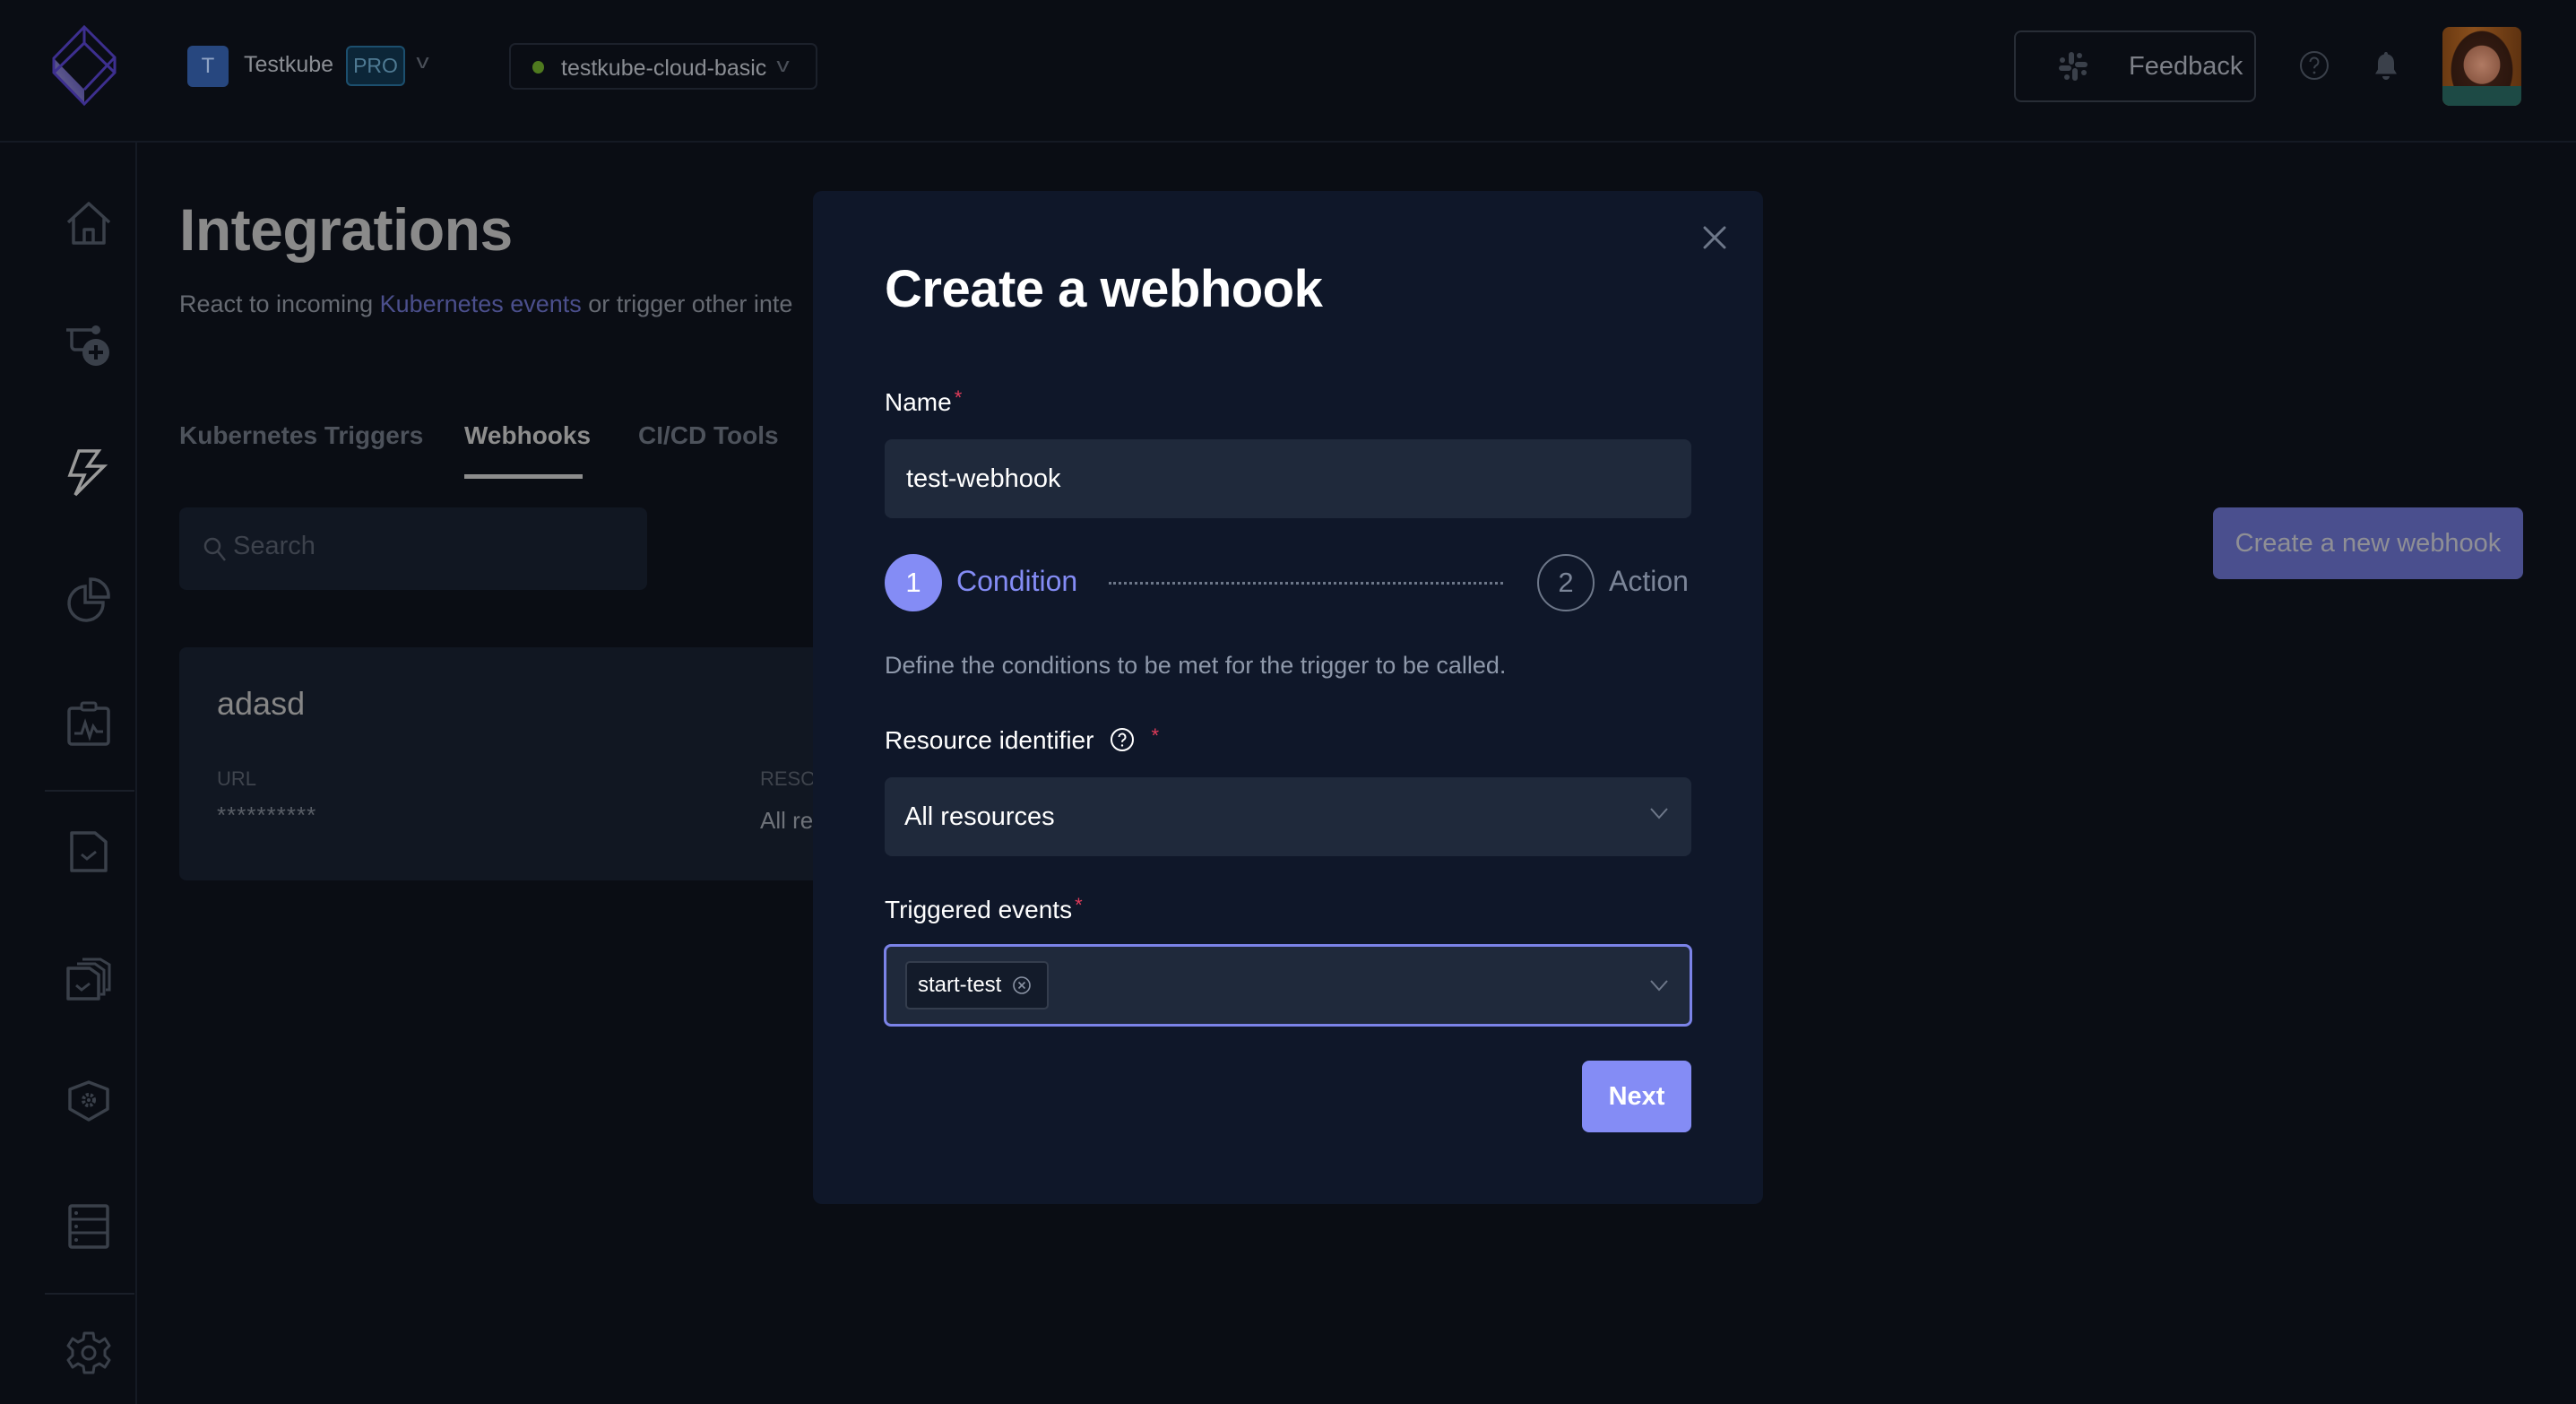 The width and height of the screenshot is (2576, 1404). I want to click on webhook-card: adasd URL ********** RESO All res, so click(502, 764).